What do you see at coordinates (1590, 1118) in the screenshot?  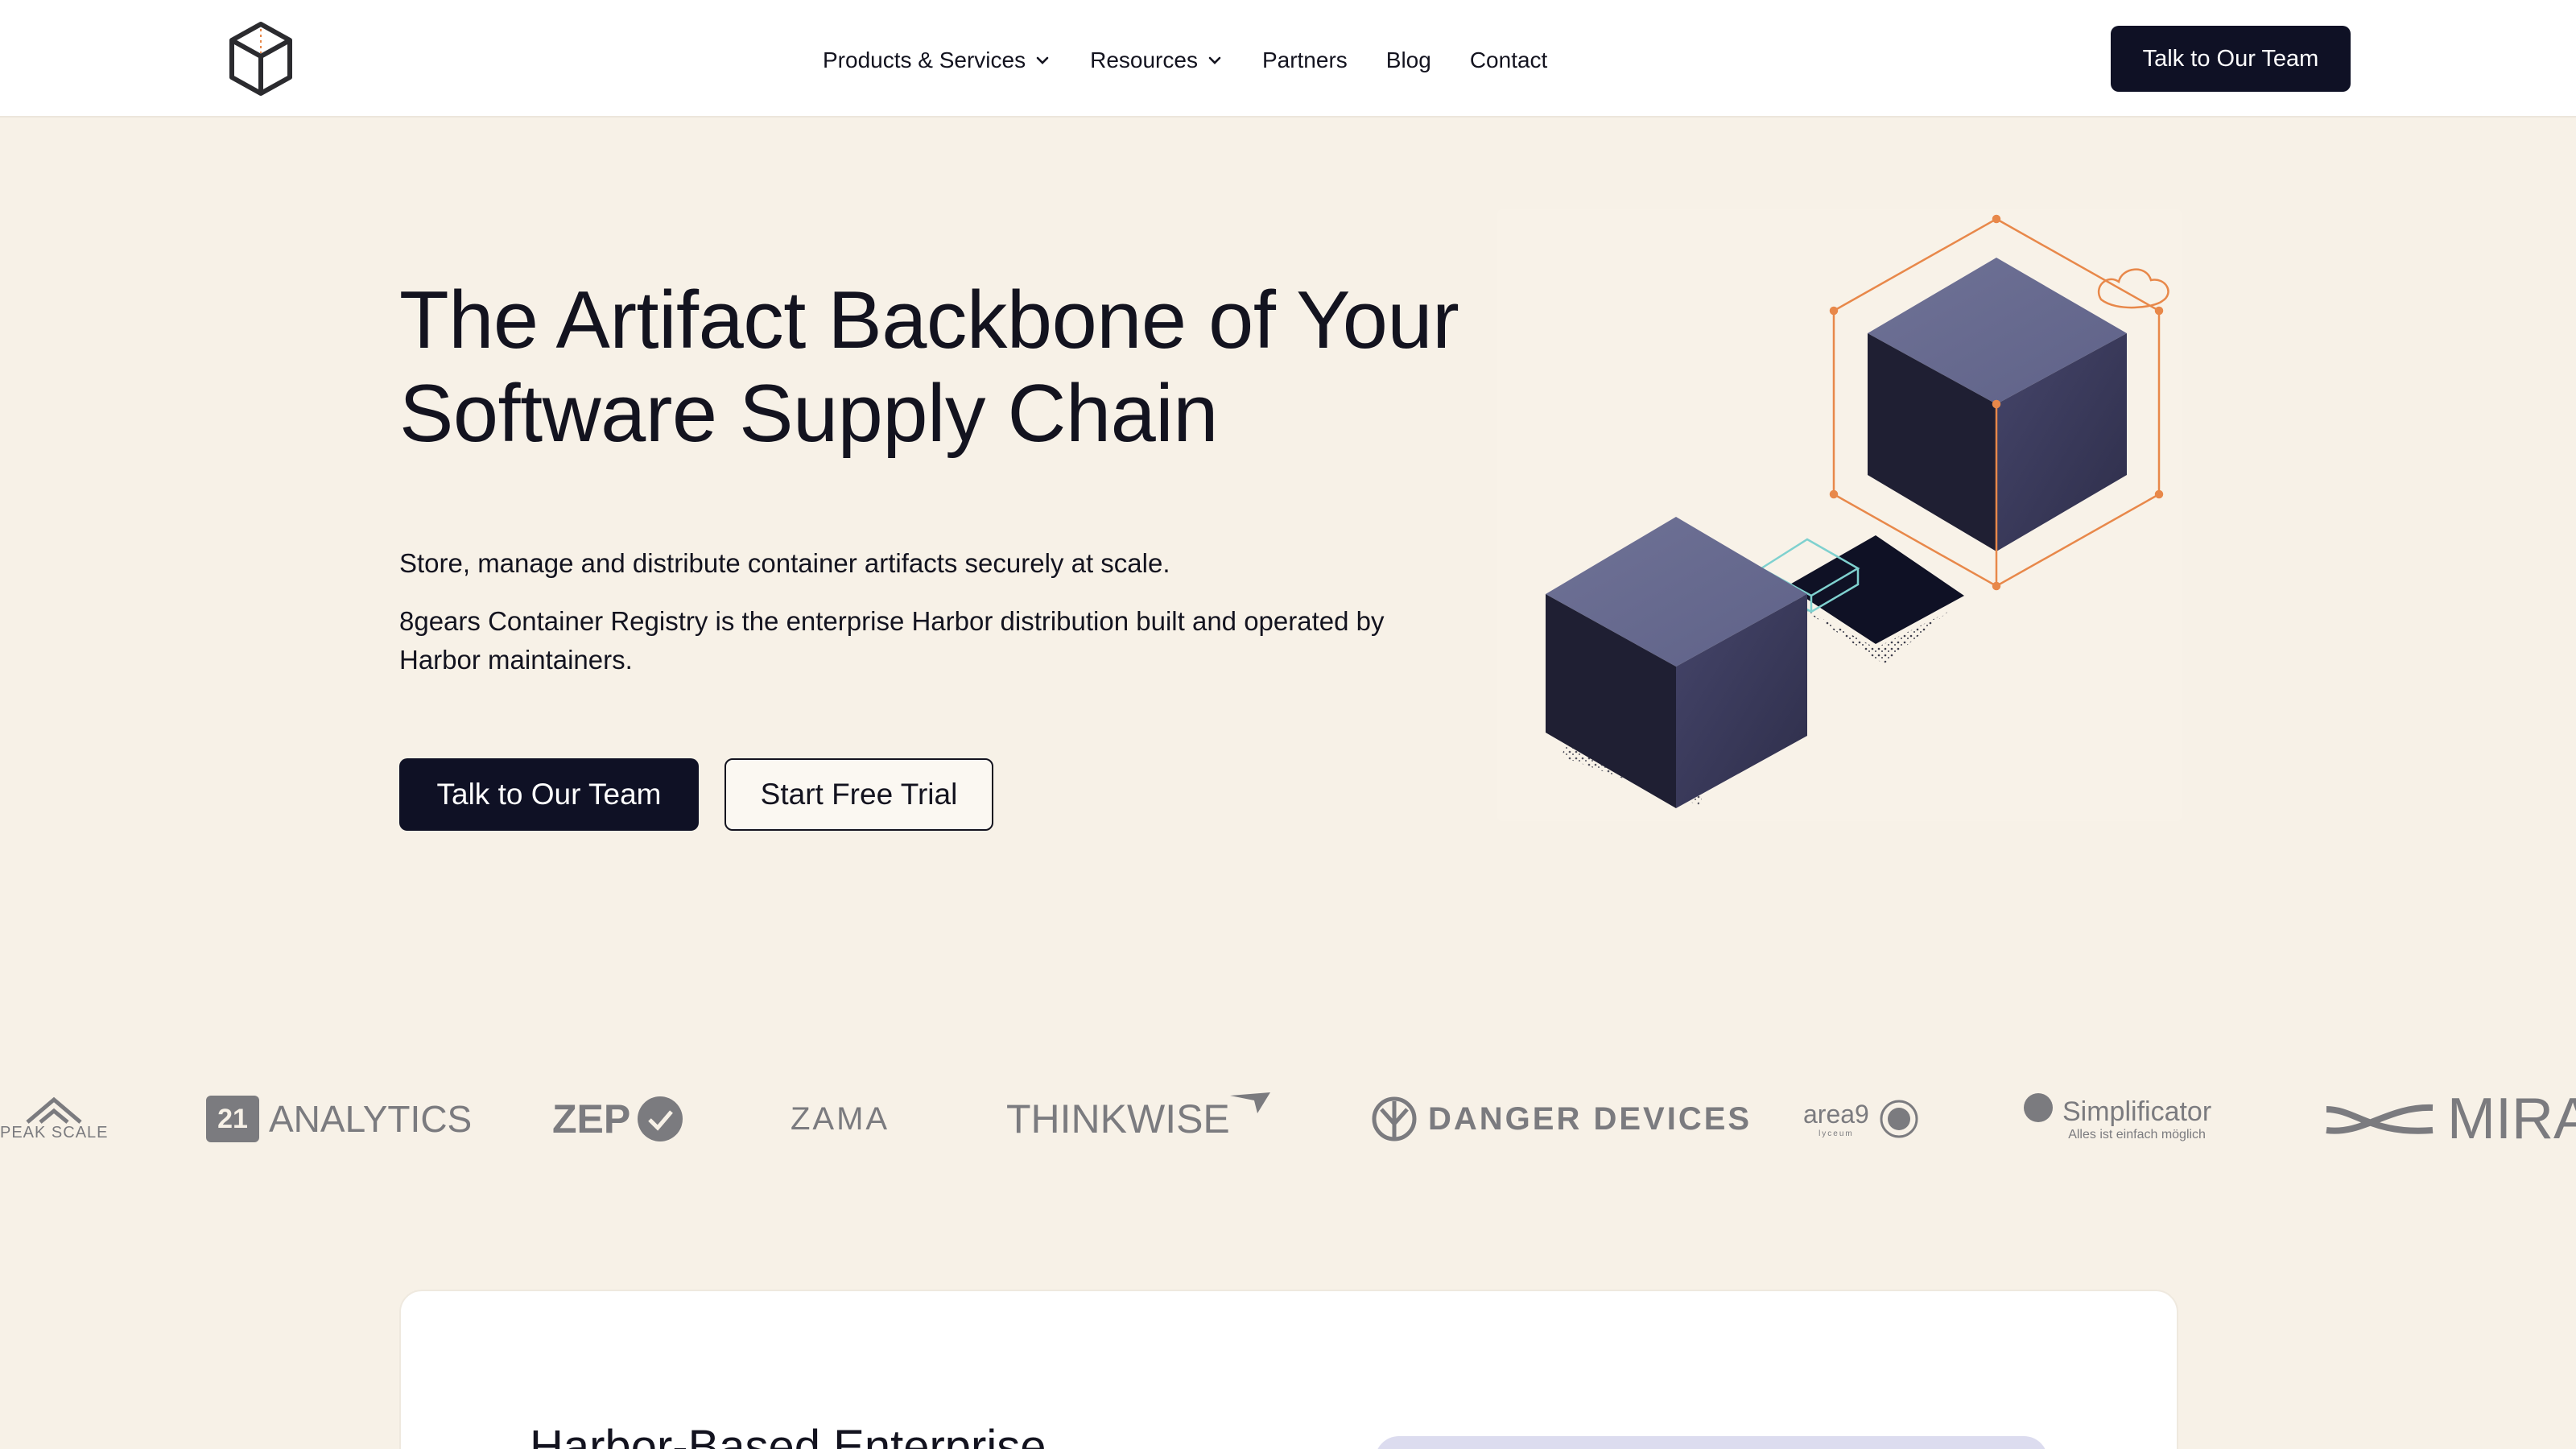 I see `logo-danger-devices-text: DANGER DEVICES` at bounding box center [1590, 1118].